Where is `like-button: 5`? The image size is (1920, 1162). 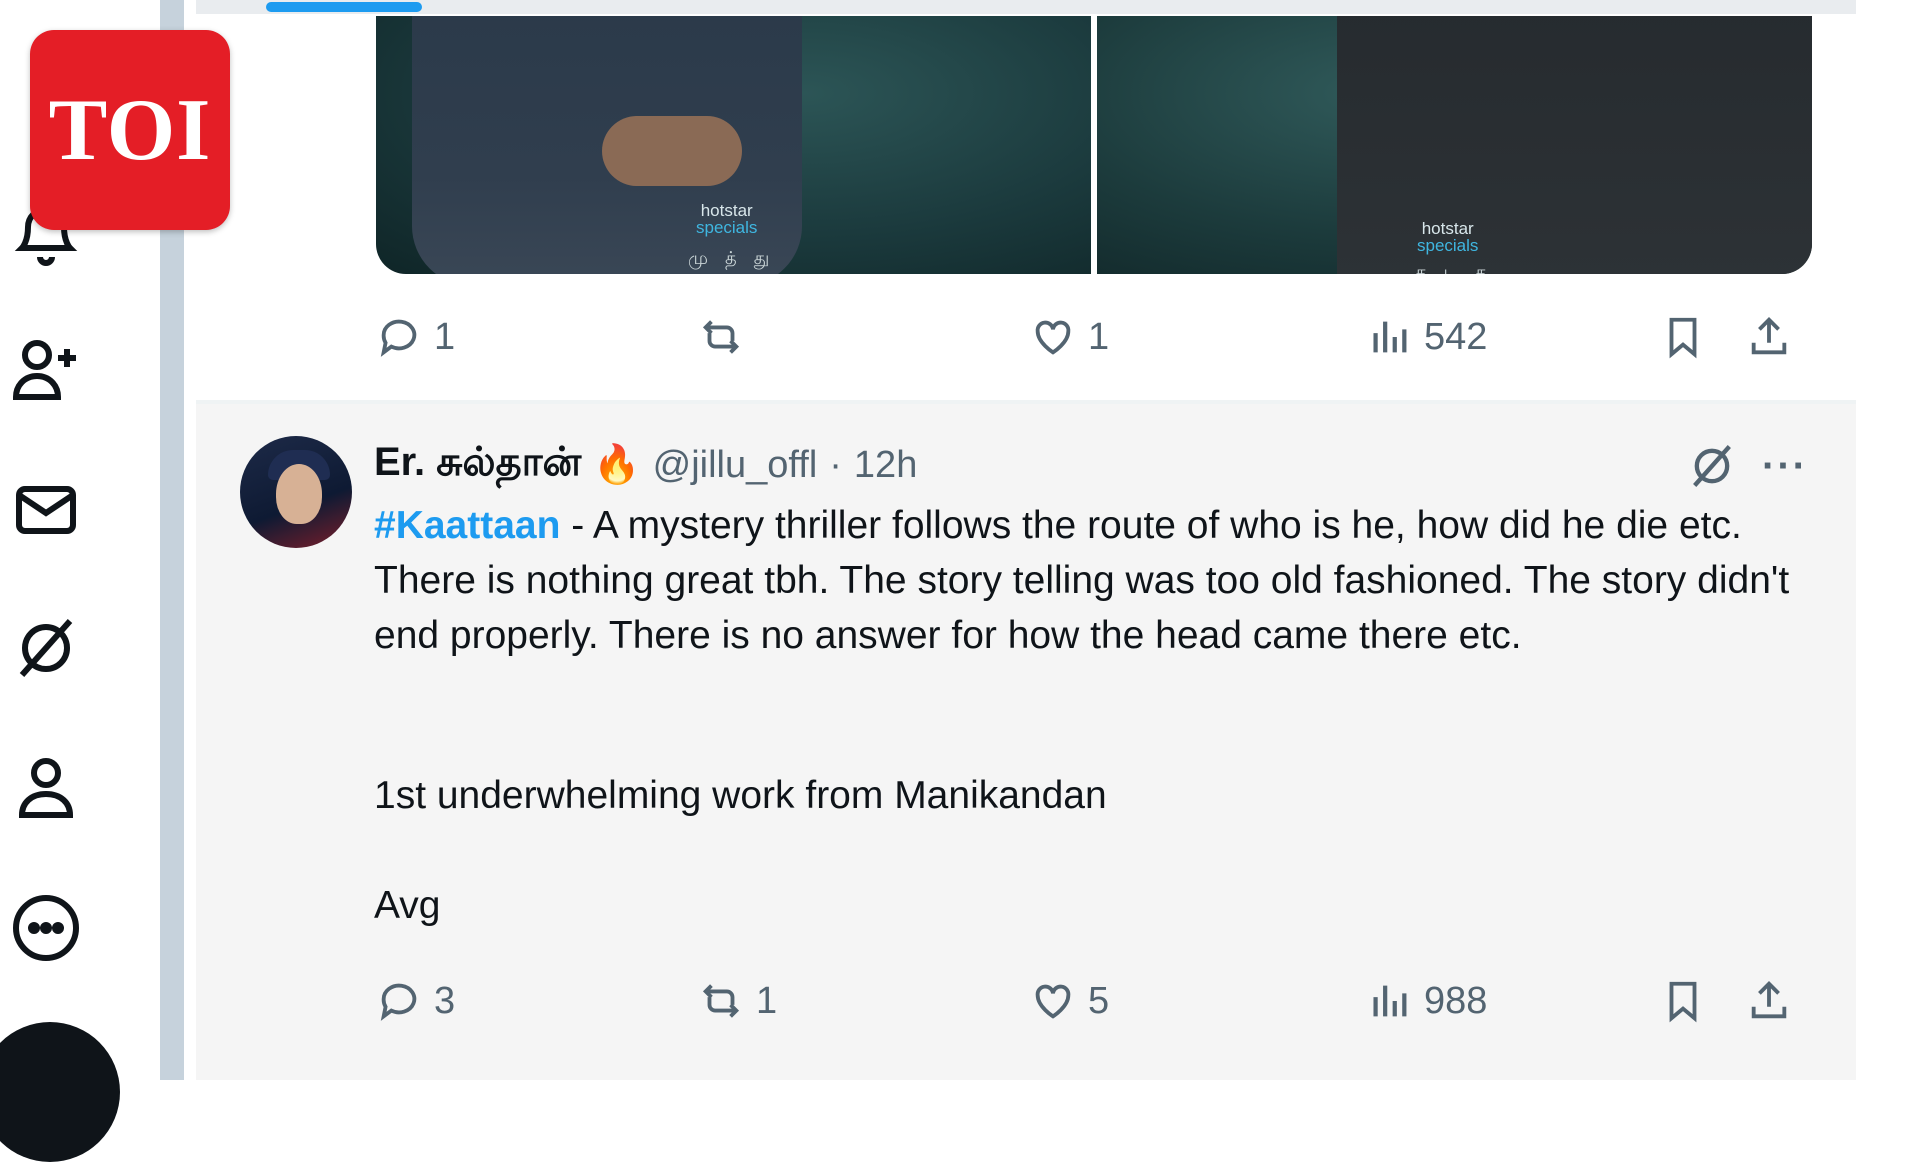 like-button: 5 is located at coordinates (1069, 1001).